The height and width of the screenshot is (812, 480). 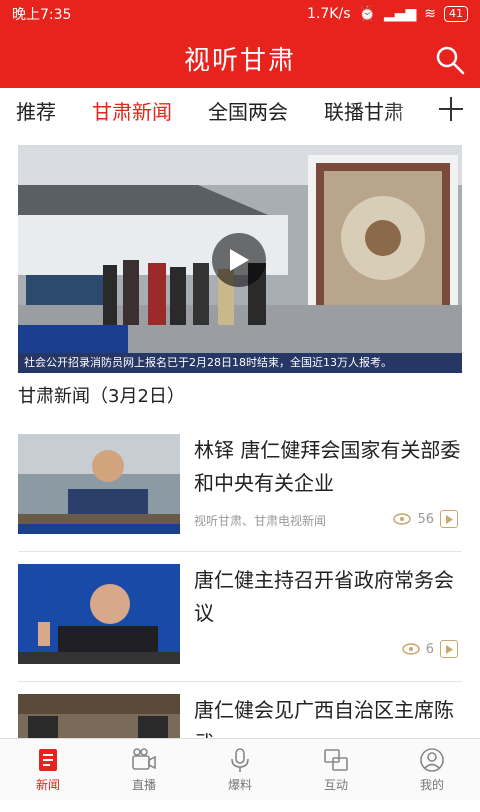 I want to click on article-stats: 6, so click(x=429, y=649).